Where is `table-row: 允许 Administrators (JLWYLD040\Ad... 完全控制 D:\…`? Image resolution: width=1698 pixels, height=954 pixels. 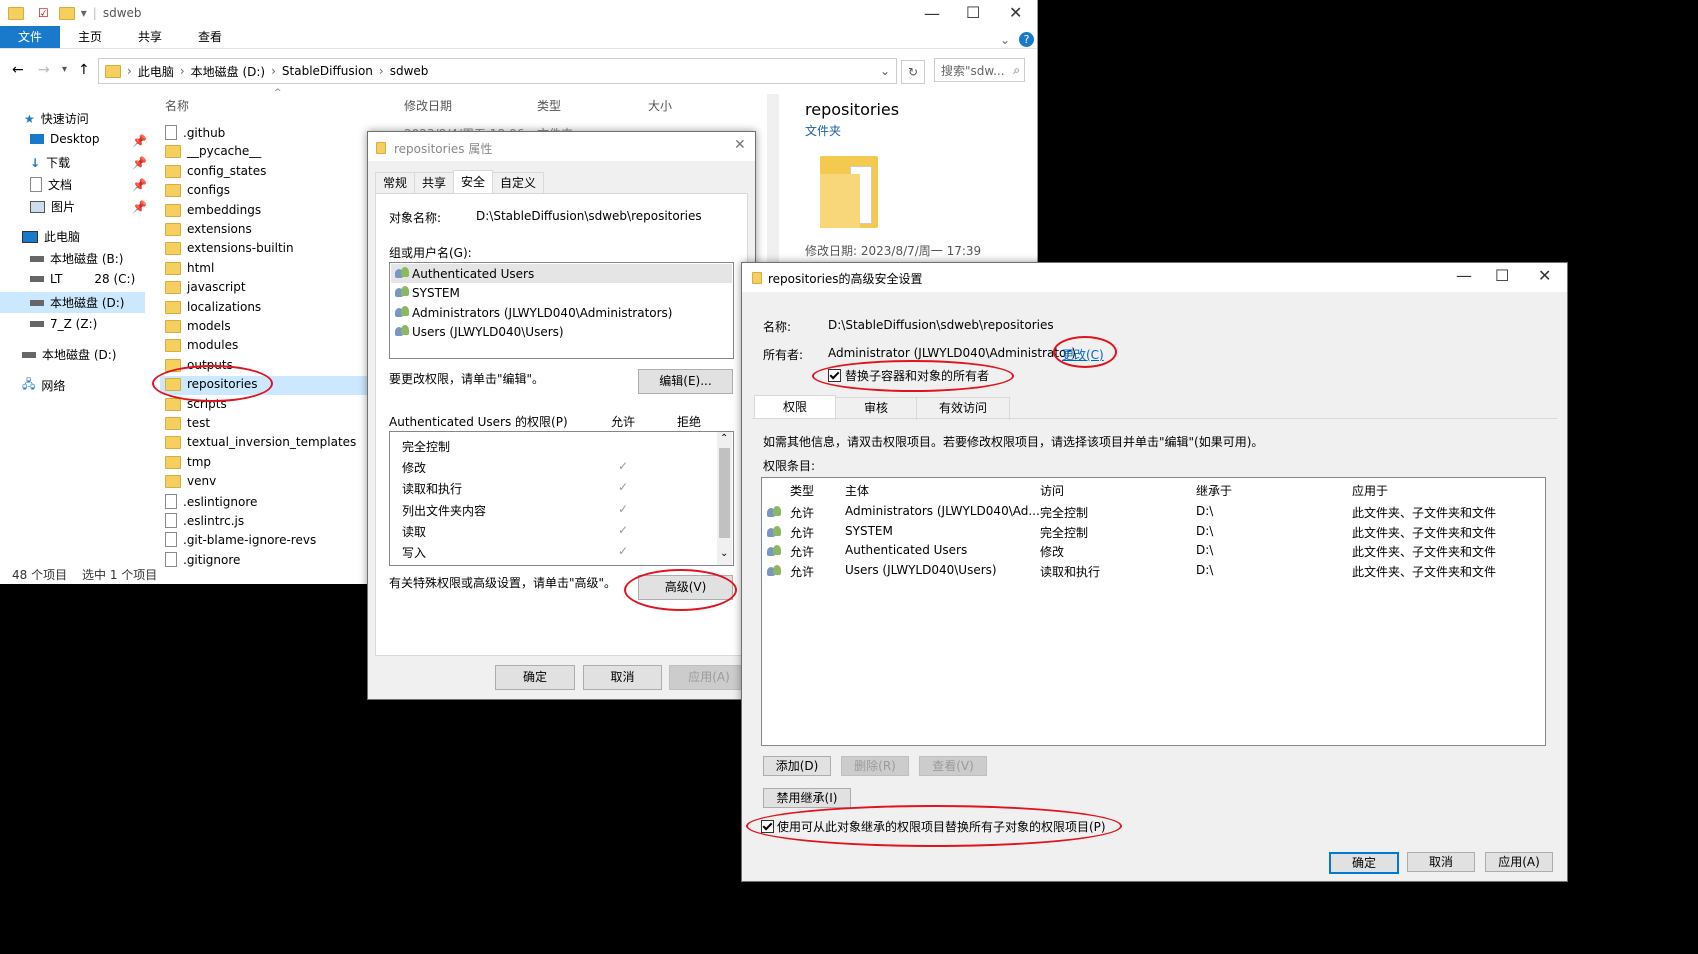 table-row: 允许 Administrators (JLWYLD040\Ad... 完全控制 D:\… is located at coordinates (1153, 513).